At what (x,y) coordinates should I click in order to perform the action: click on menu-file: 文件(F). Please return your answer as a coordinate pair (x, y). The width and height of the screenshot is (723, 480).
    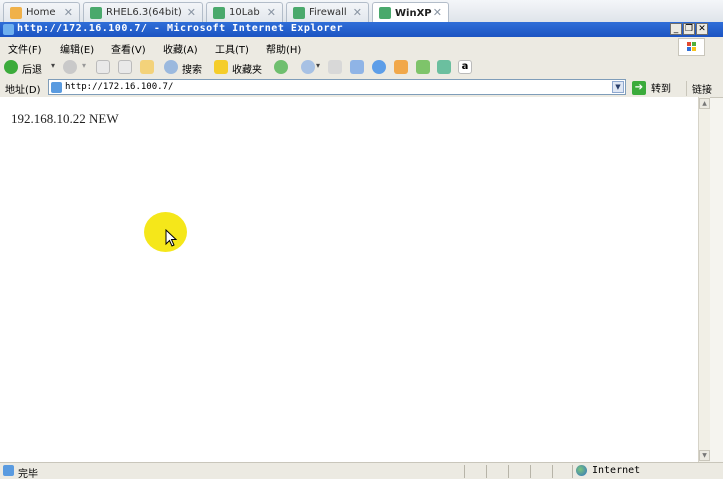
    Looking at the image, I should click on (25, 48).